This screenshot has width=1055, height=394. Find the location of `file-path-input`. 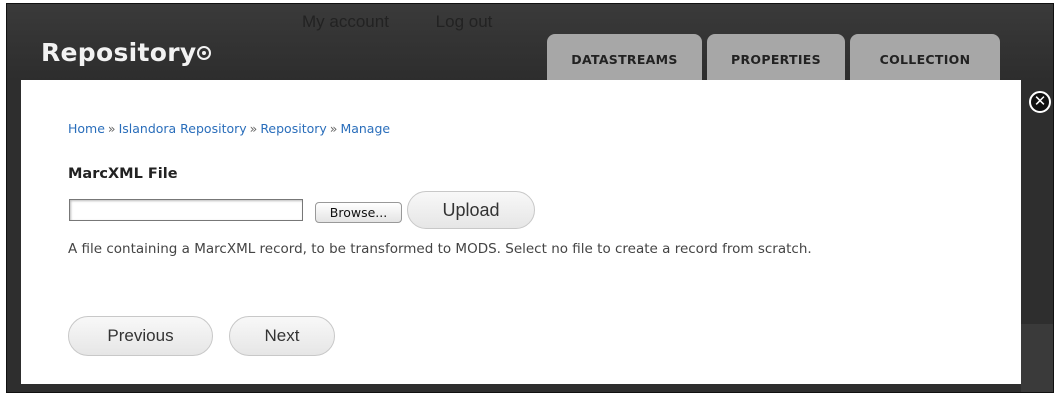

file-path-input is located at coordinates (186, 210).